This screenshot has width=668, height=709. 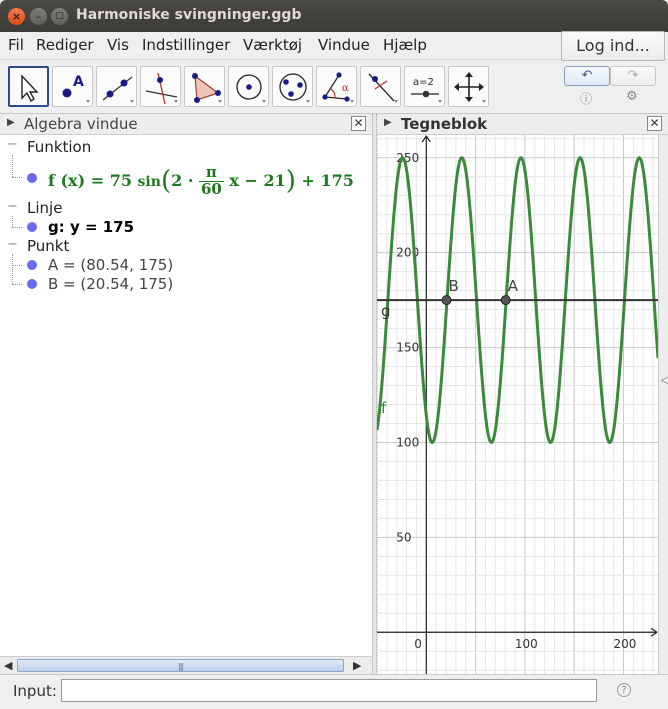 I want to click on menu-window: Vindue, so click(x=344, y=45).